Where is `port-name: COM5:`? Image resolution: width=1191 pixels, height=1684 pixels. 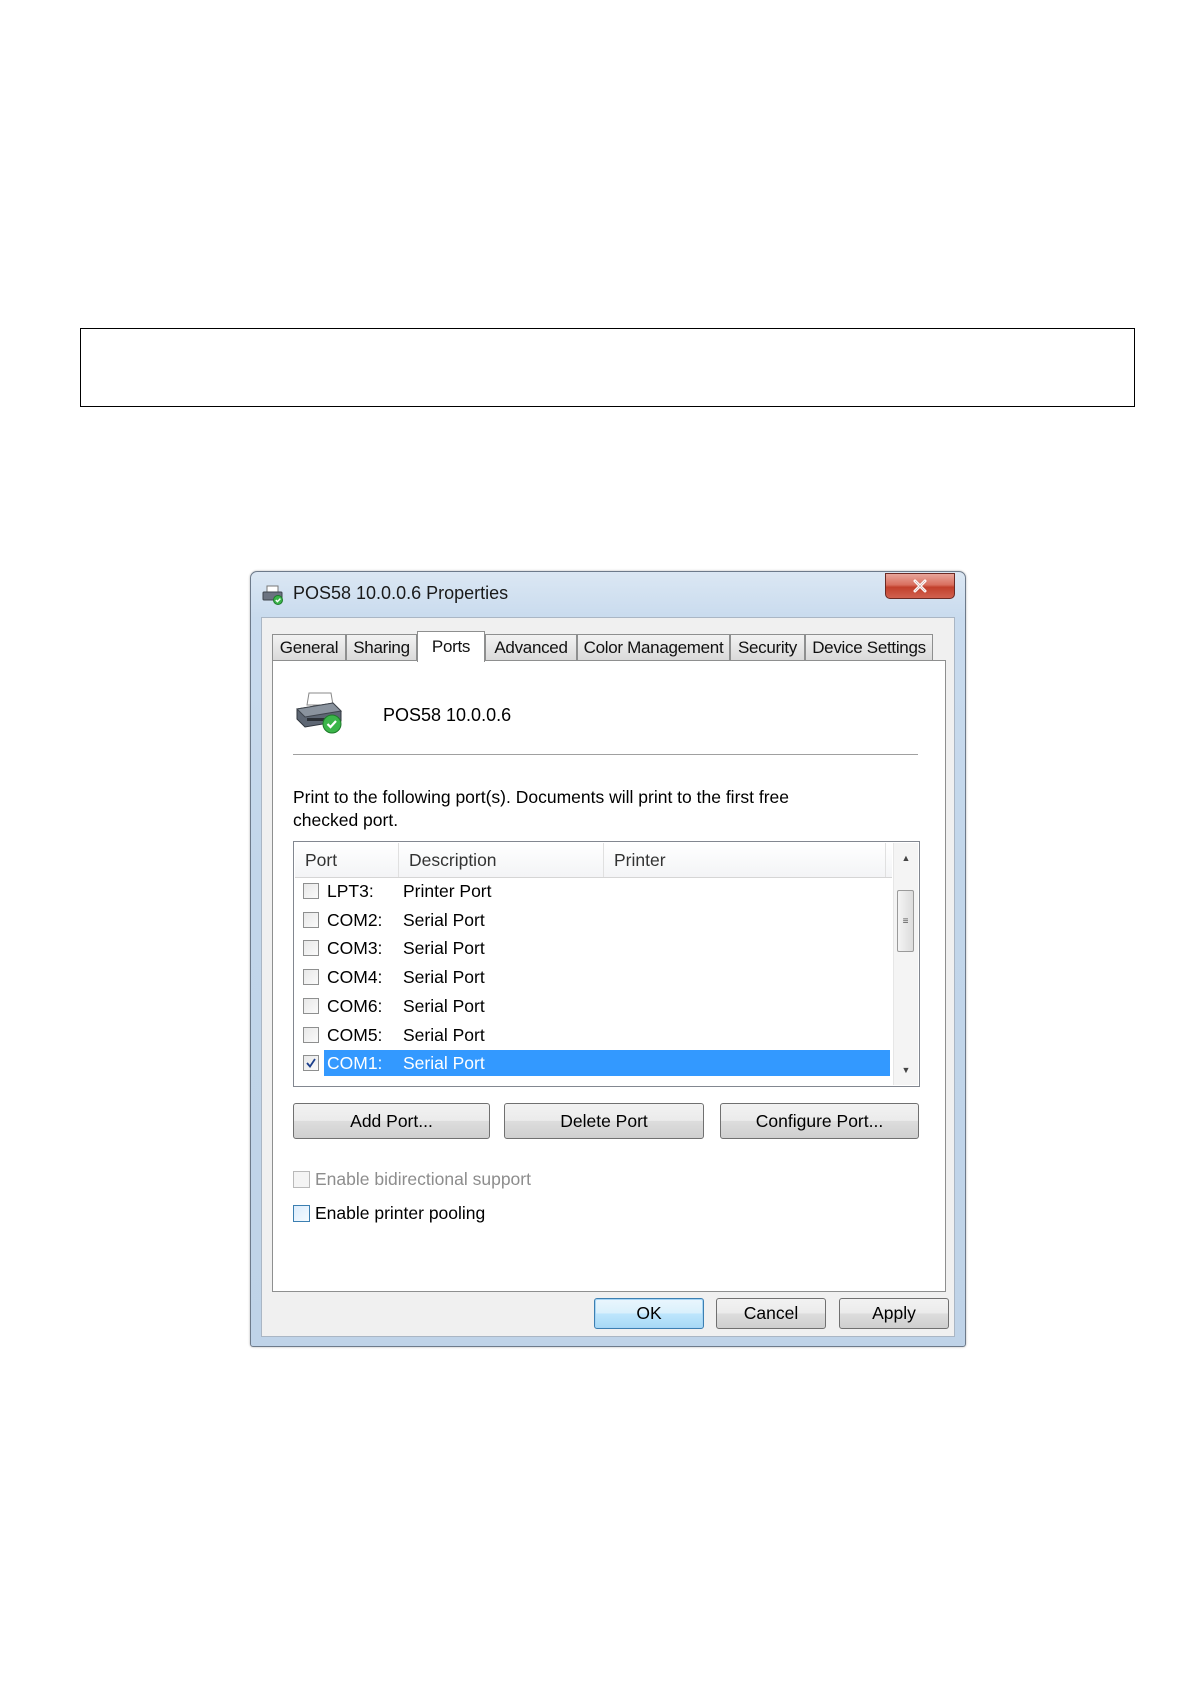 port-name: COM5: is located at coordinates (355, 1034).